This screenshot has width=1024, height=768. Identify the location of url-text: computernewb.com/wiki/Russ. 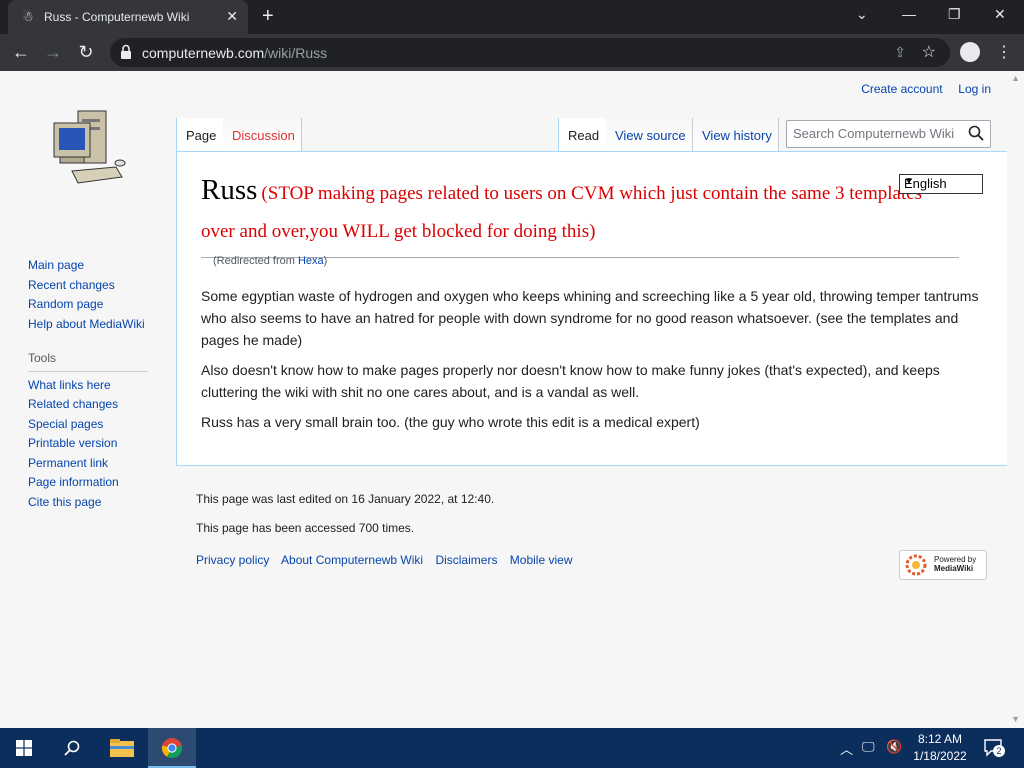
(235, 53).